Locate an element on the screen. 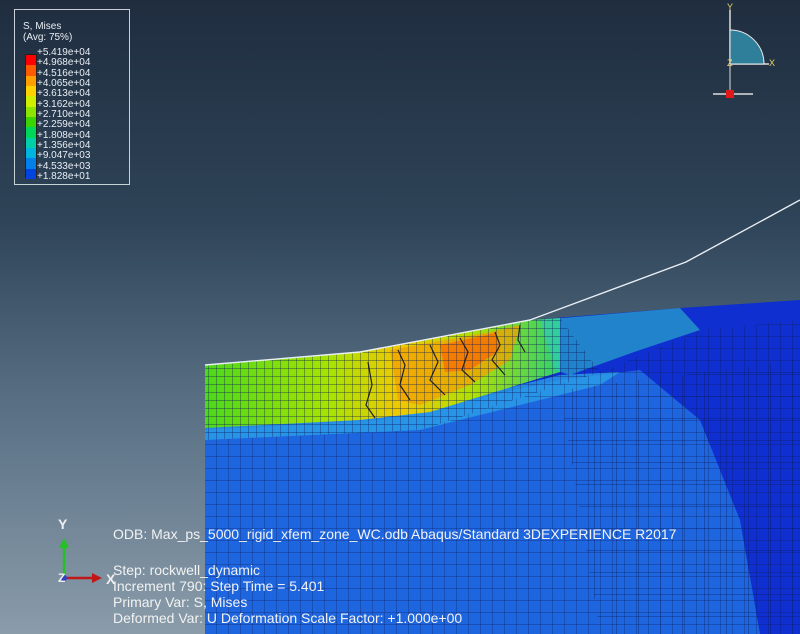 The width and height of the screenshot is (800, 634). global-axis-triad: Y X Z is located at coordinates (83, 556).